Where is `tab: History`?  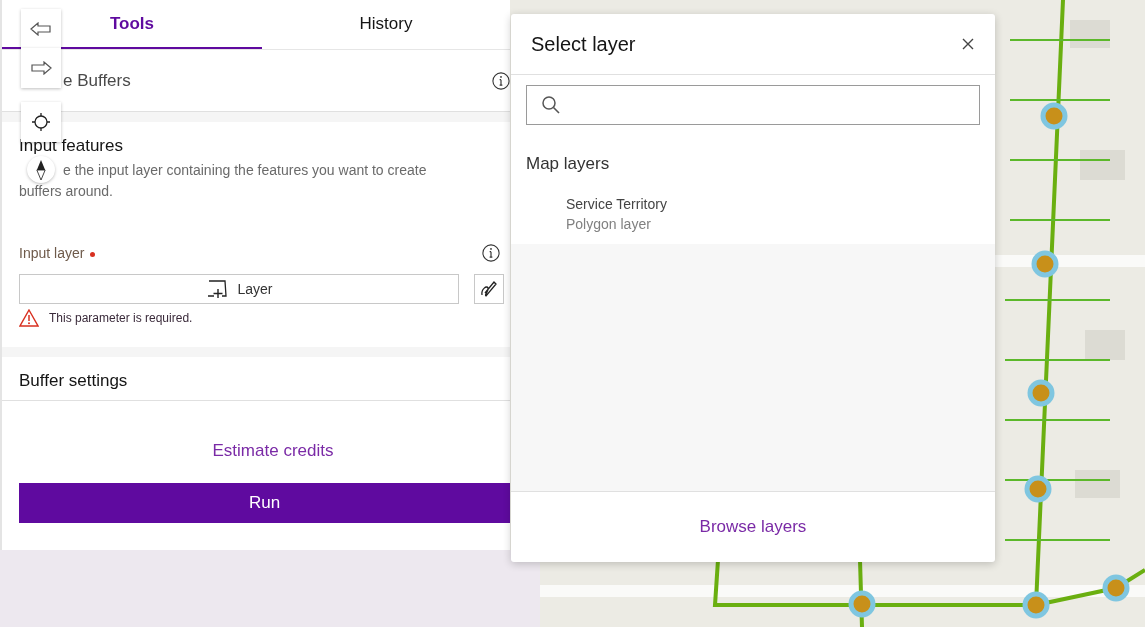 tab: History is located at coordinates (386, 24).